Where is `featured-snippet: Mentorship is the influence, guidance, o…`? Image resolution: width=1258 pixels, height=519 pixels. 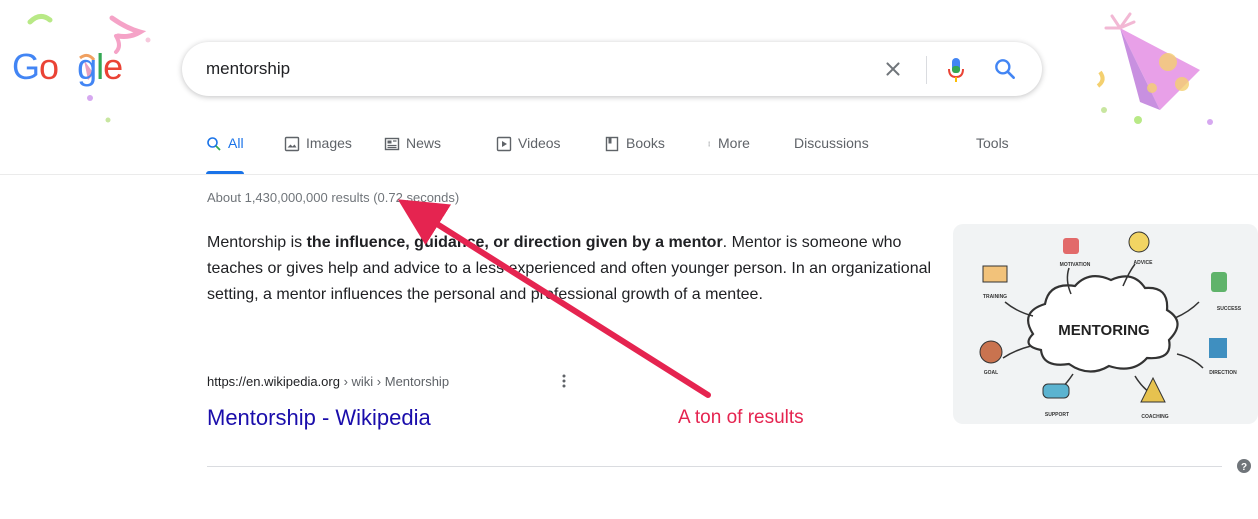
featured-snippet: Mentorship is the influence, guidance, o… is located at coordinates (577, 269).